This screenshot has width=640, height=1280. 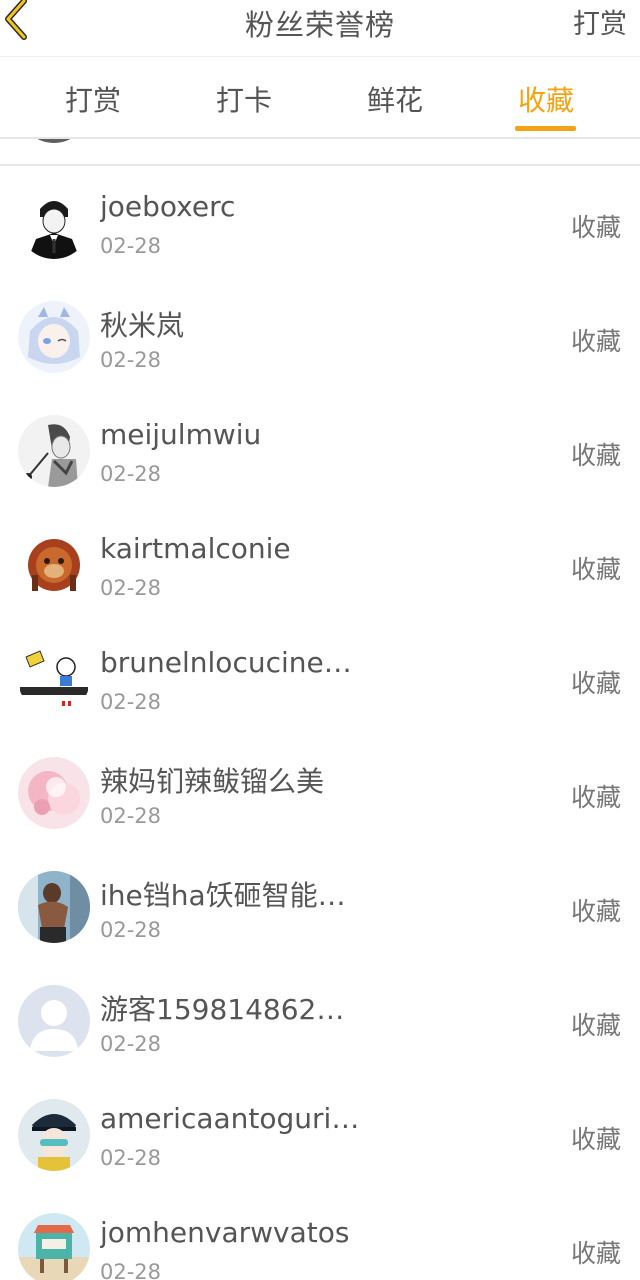 What do you see at coordinates (212, 781) in the screenshot?
I see `user-name: 辣妈钔辣鲅镏么美` at bounding box center [212, 781].